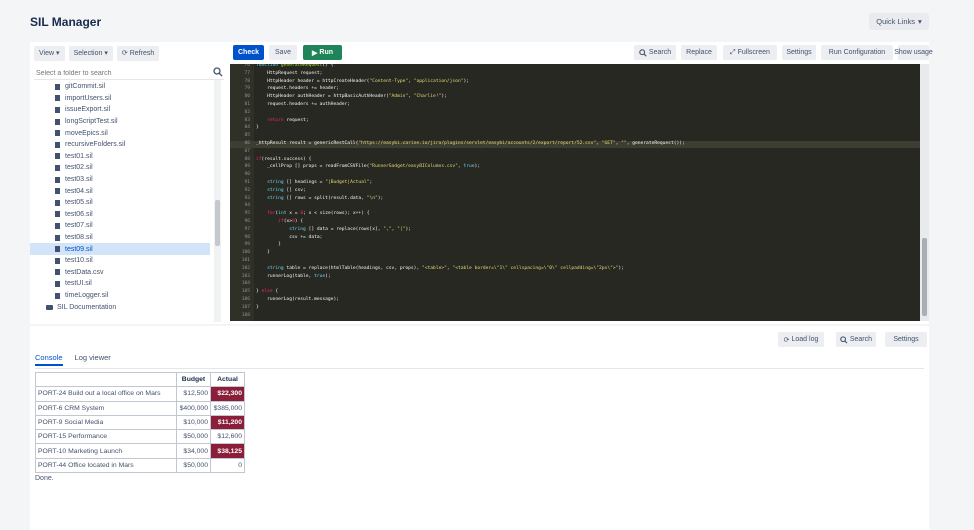 The image size is (974, 530). Describe the element at coordinates (49, 359) in the screenshot. I see `tab-console: Console` at that location.